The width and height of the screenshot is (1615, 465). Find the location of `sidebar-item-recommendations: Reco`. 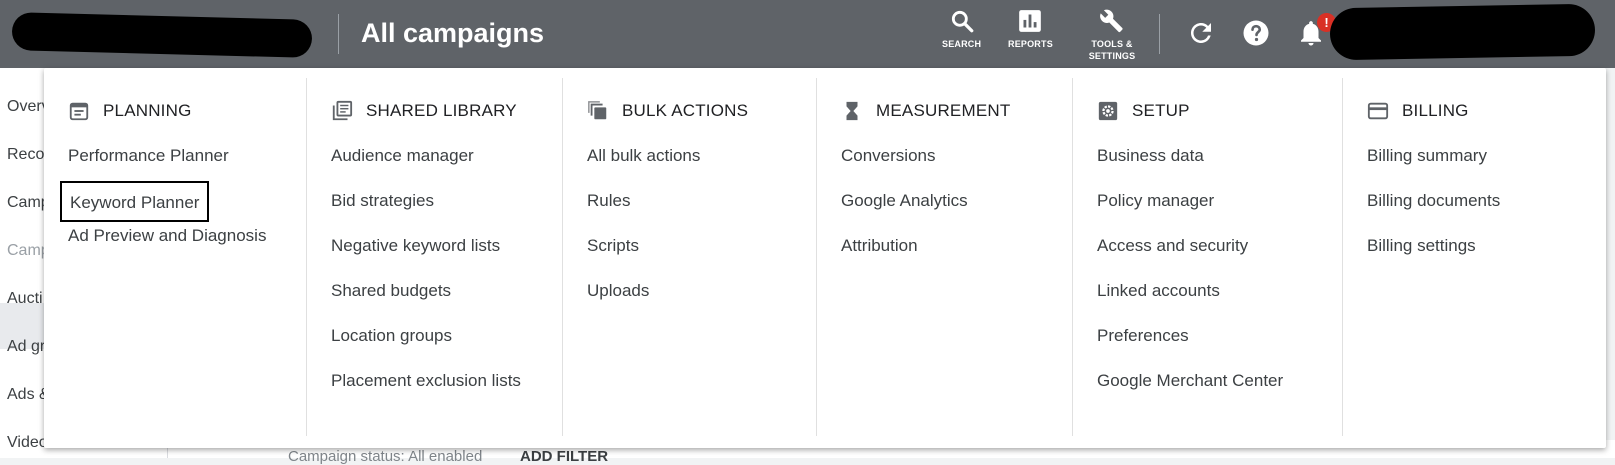

sidebar-item-recommendations: Reco is located at coordinates (25, 155).